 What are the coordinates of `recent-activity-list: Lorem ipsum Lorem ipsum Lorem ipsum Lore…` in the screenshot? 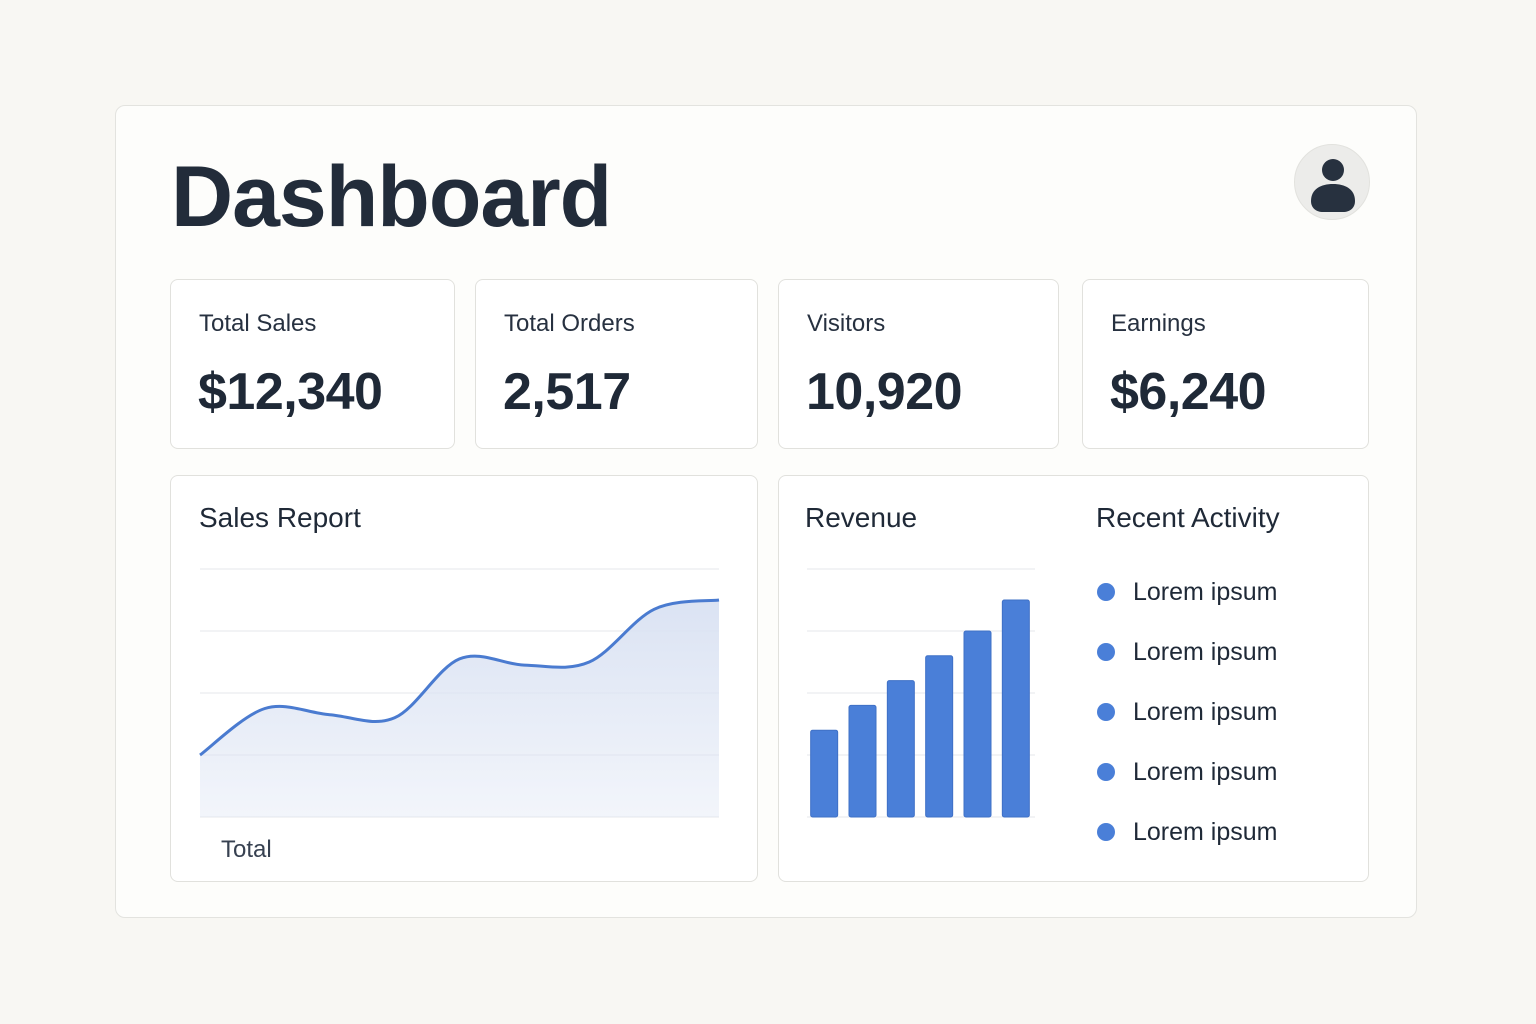 It's located at (1187, 712).